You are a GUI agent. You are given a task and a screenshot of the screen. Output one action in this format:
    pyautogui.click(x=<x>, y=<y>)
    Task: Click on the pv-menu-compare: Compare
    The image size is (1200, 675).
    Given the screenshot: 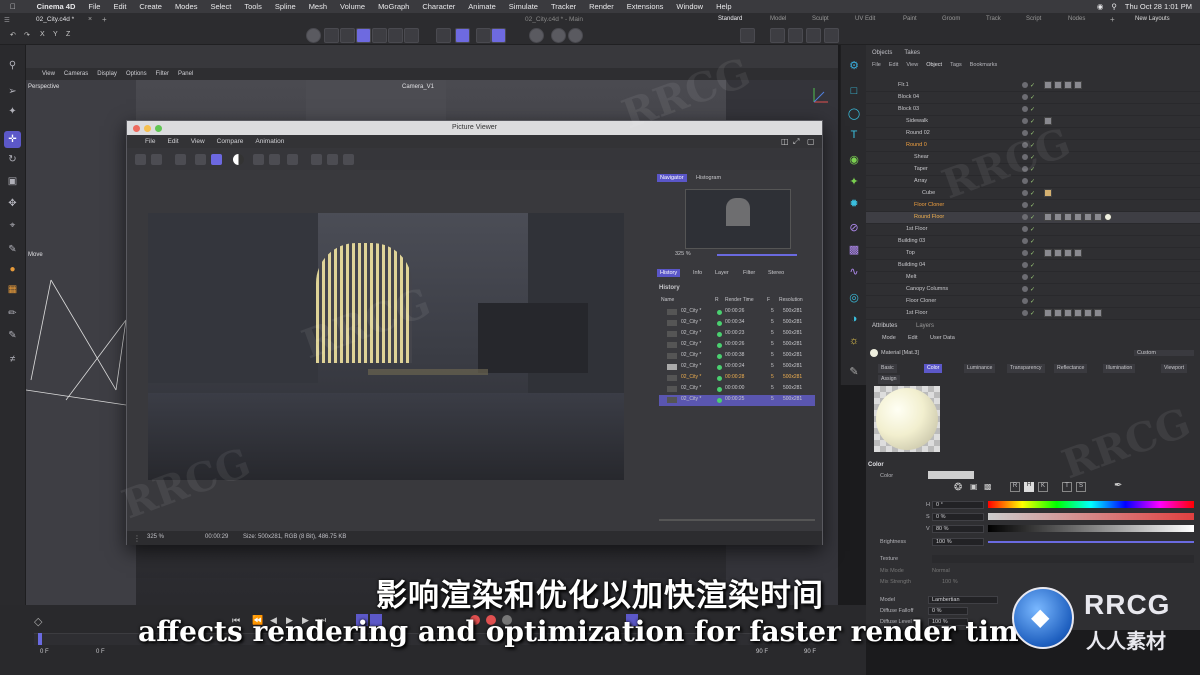 What is the action you would take?
    pyautogui.click(x=230, y=141)
    